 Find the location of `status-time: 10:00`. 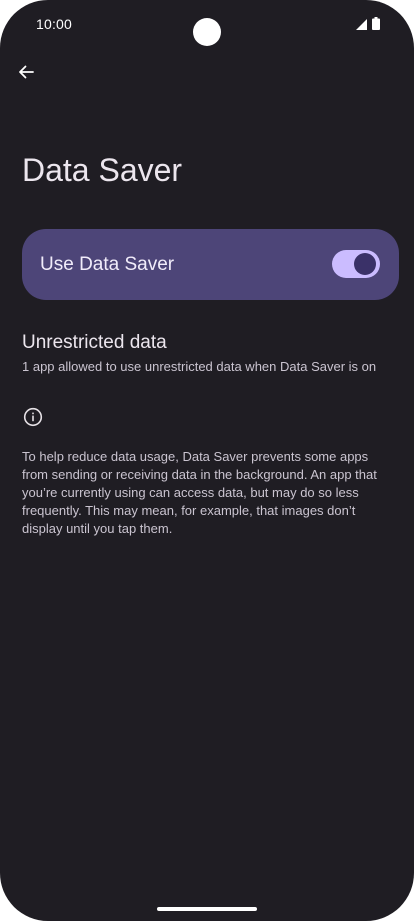

status-time: 10:00 is located at coordinates (54, 24).